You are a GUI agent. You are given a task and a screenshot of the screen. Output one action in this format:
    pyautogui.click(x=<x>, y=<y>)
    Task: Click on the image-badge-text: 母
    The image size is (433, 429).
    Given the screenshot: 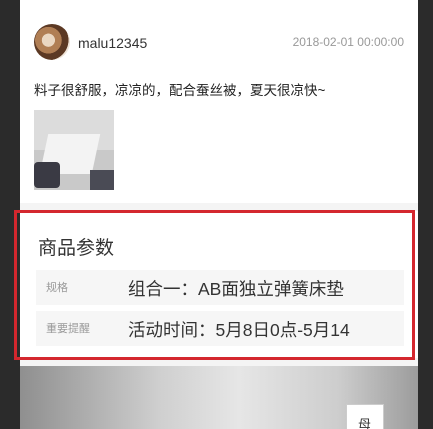 What is the action you would take?
    pyautogui.click(x=365, y=423)
    